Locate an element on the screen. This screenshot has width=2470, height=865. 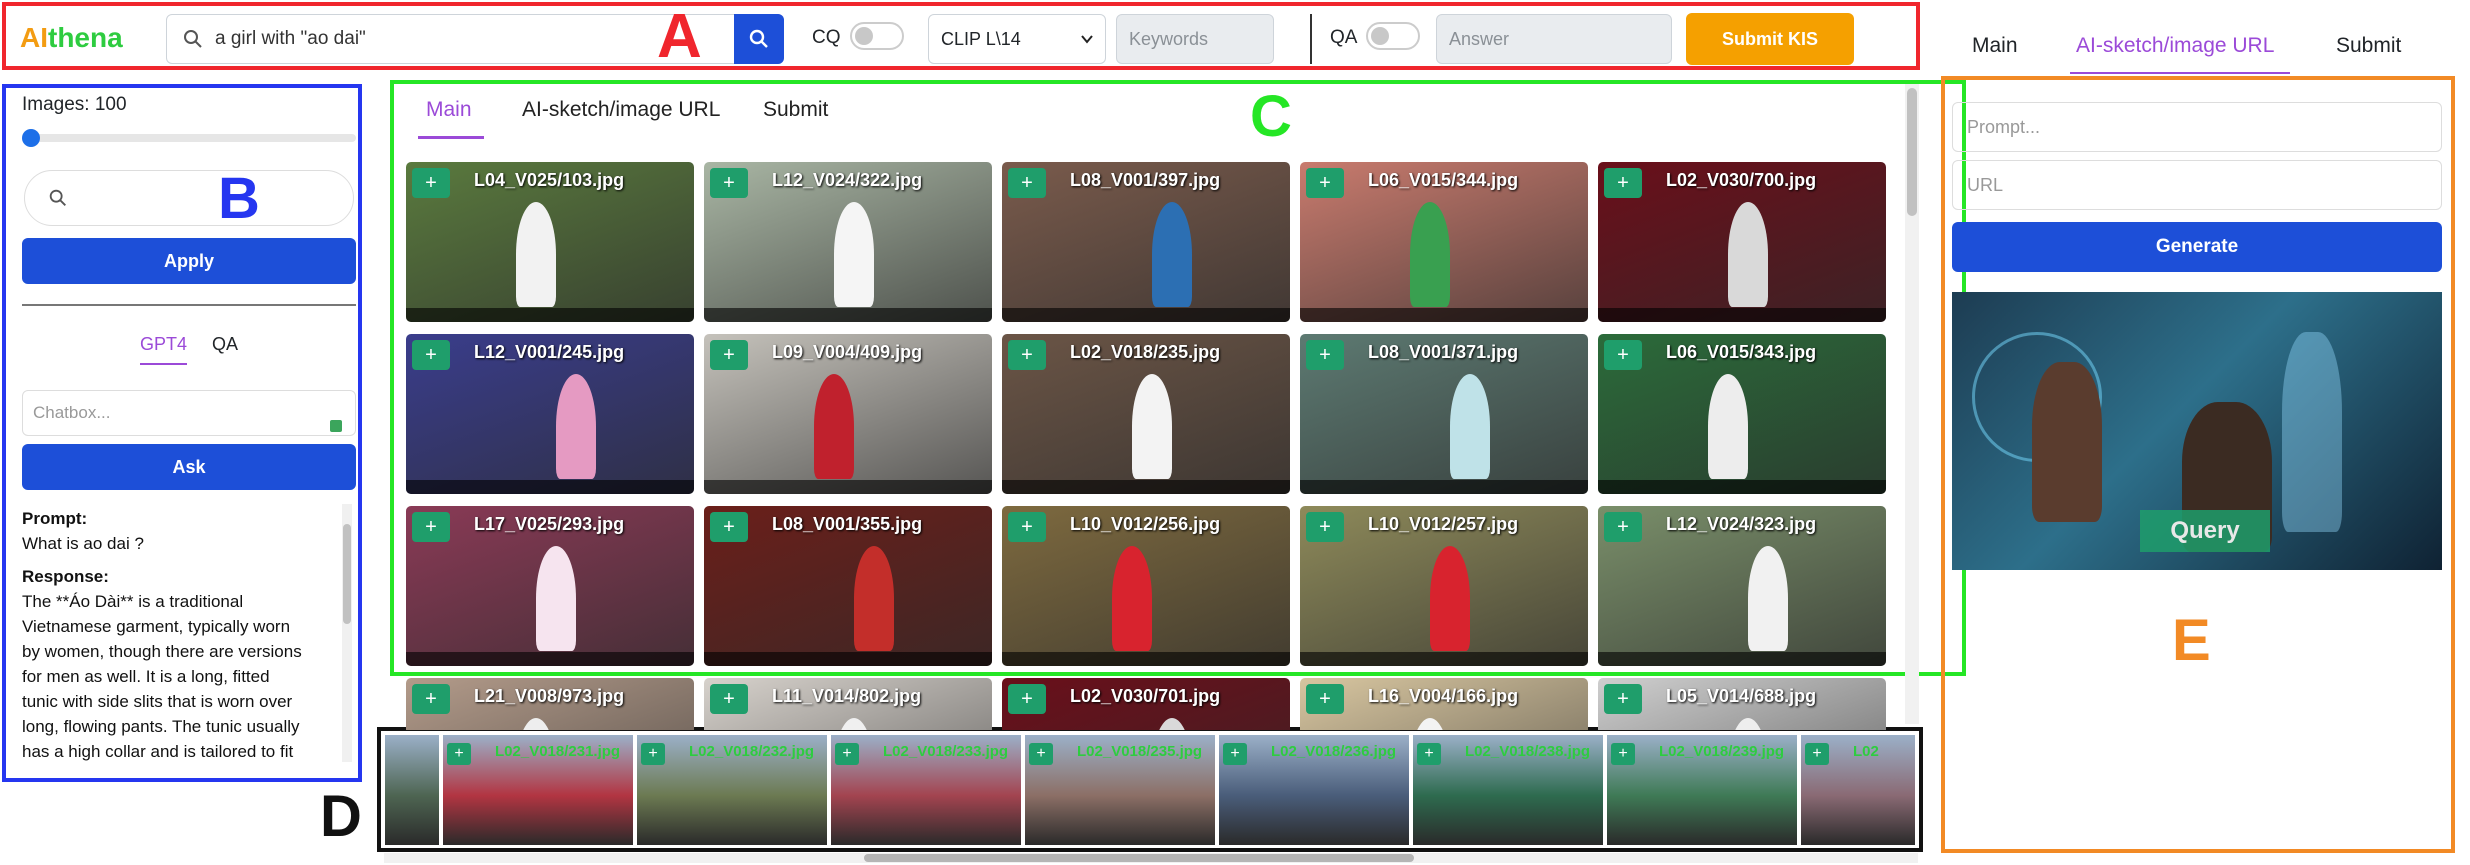
thumbnail-filename: L21_V008/973.jpg is located at coordinates (549, 696).